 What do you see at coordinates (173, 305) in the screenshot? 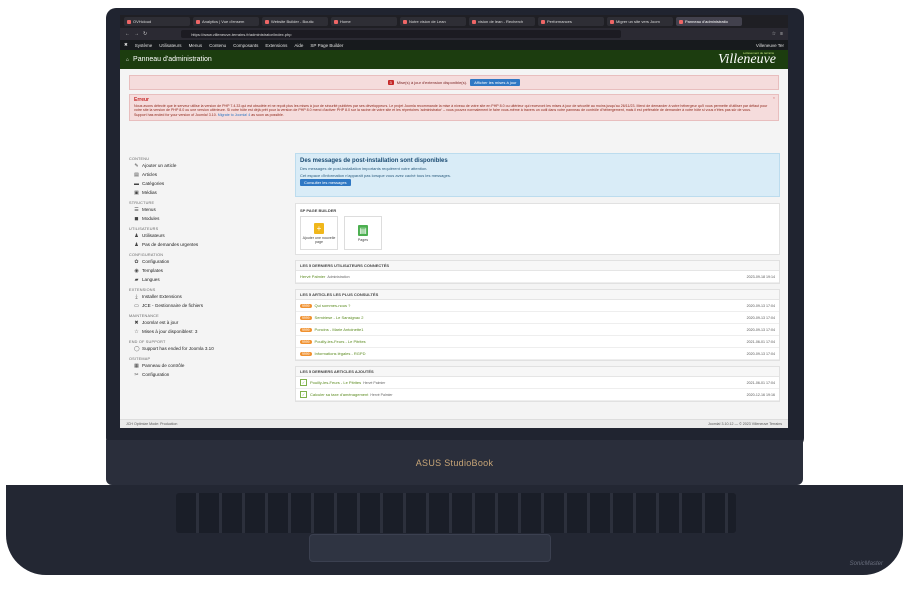
I see `sidebar-item-label: JCE - Gestionnaire de fichiers` at bounding box center [173, 305].